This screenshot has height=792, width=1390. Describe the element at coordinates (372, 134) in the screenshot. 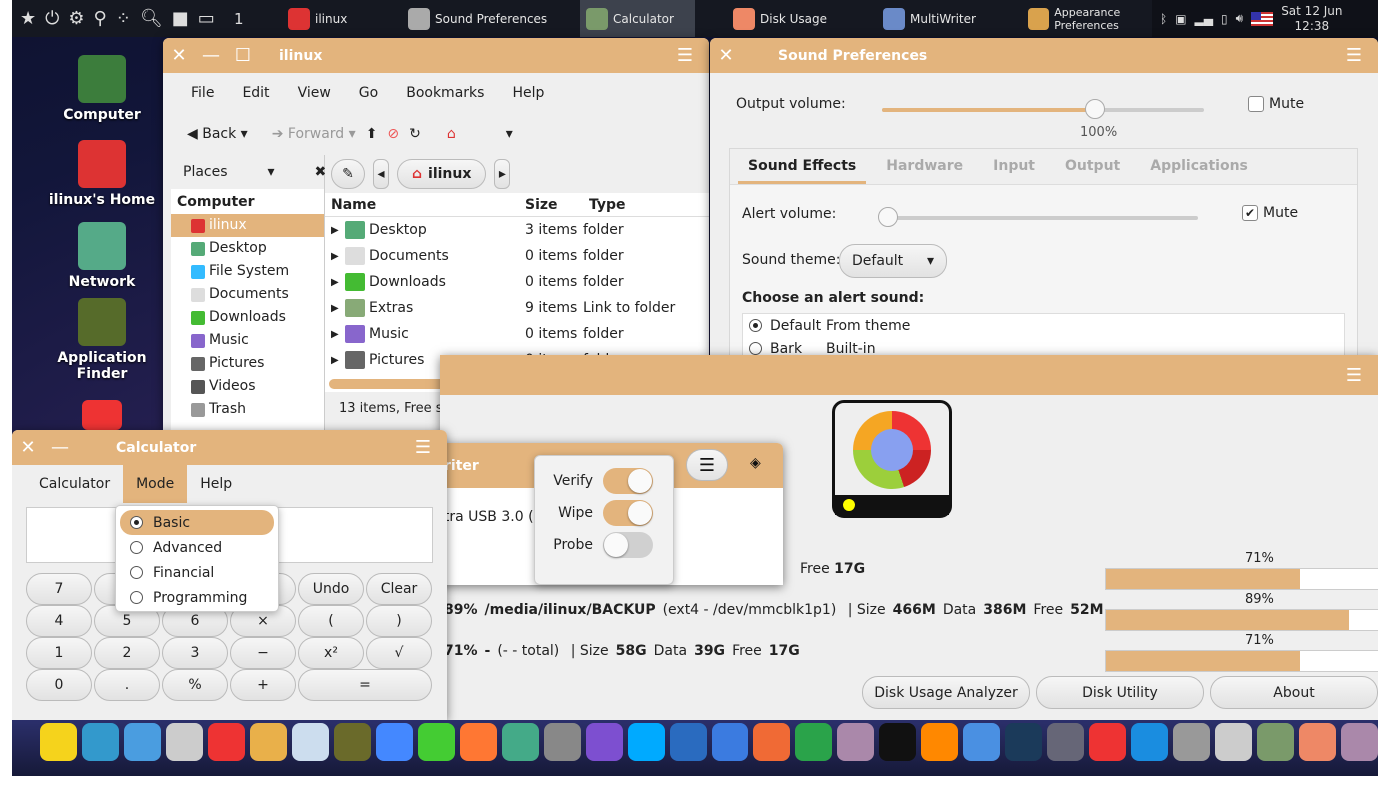

I see `up-icon: ⬆` at that location.